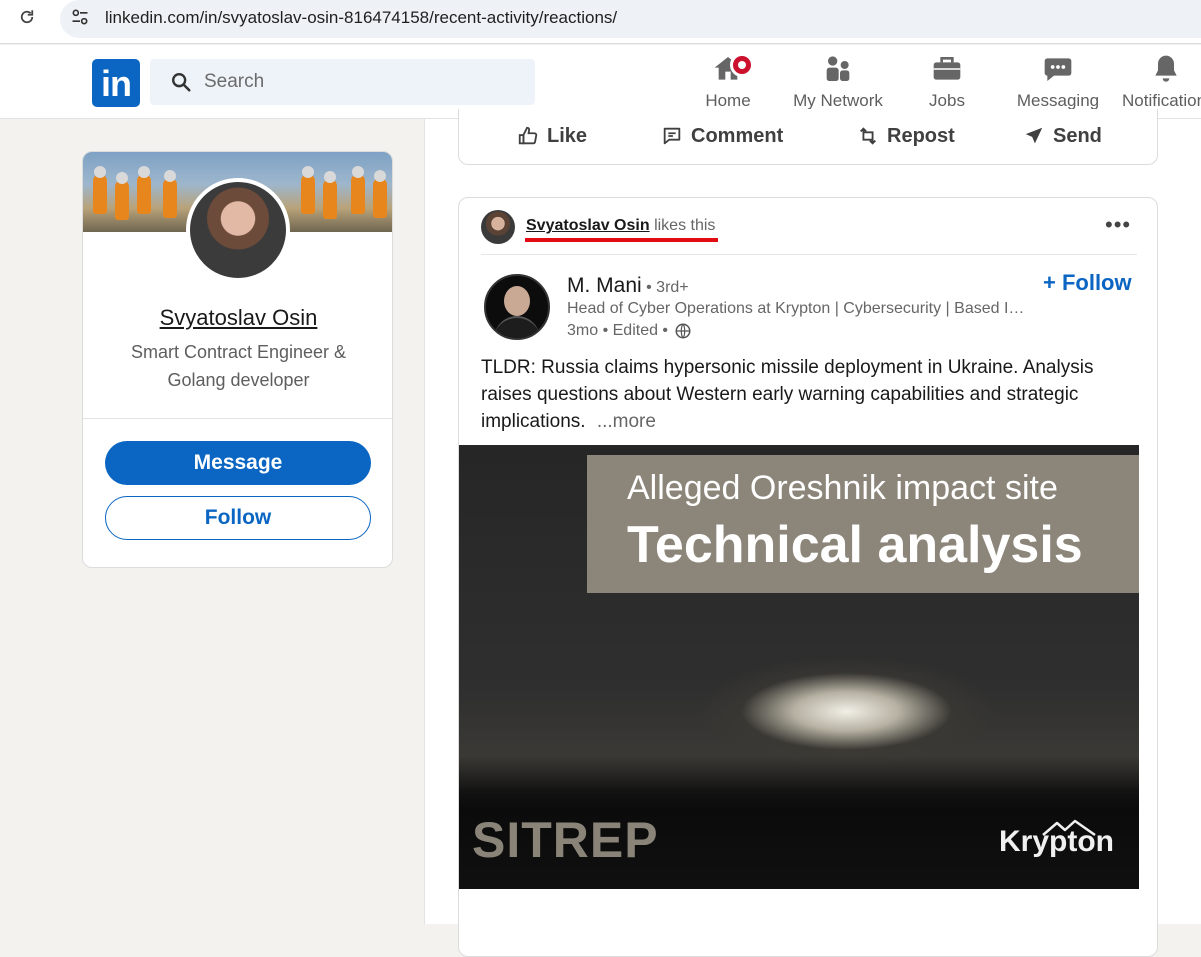 This screenshot has width=1201, height=957. What do you see at coordinates (565, 840) in the screenshot?
I see `sitrep-watermark: SITREP` at bounding box center [565, 840].